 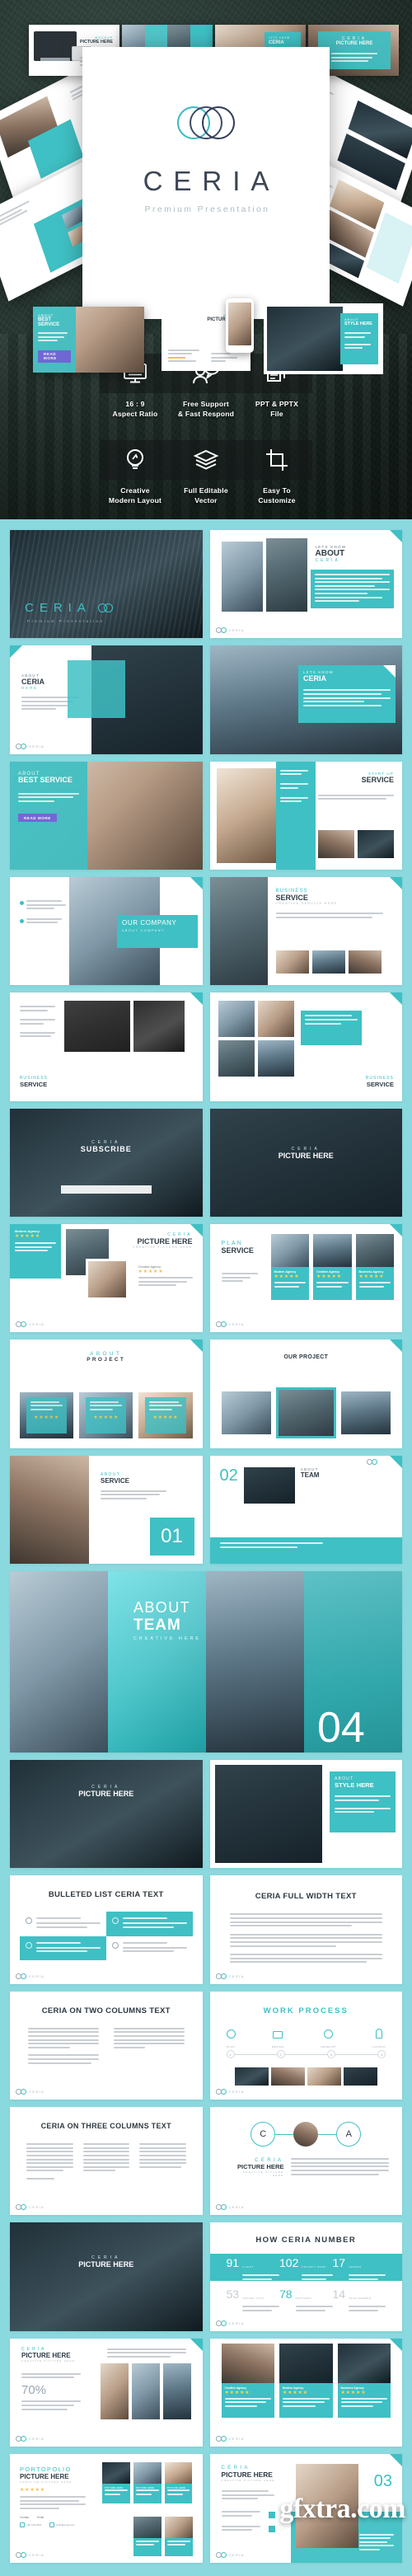 What do you see at coordinates (58, 609) in the screenshot?
I see `slide-cover-title: CERIA` at bounding box center [58, 609].